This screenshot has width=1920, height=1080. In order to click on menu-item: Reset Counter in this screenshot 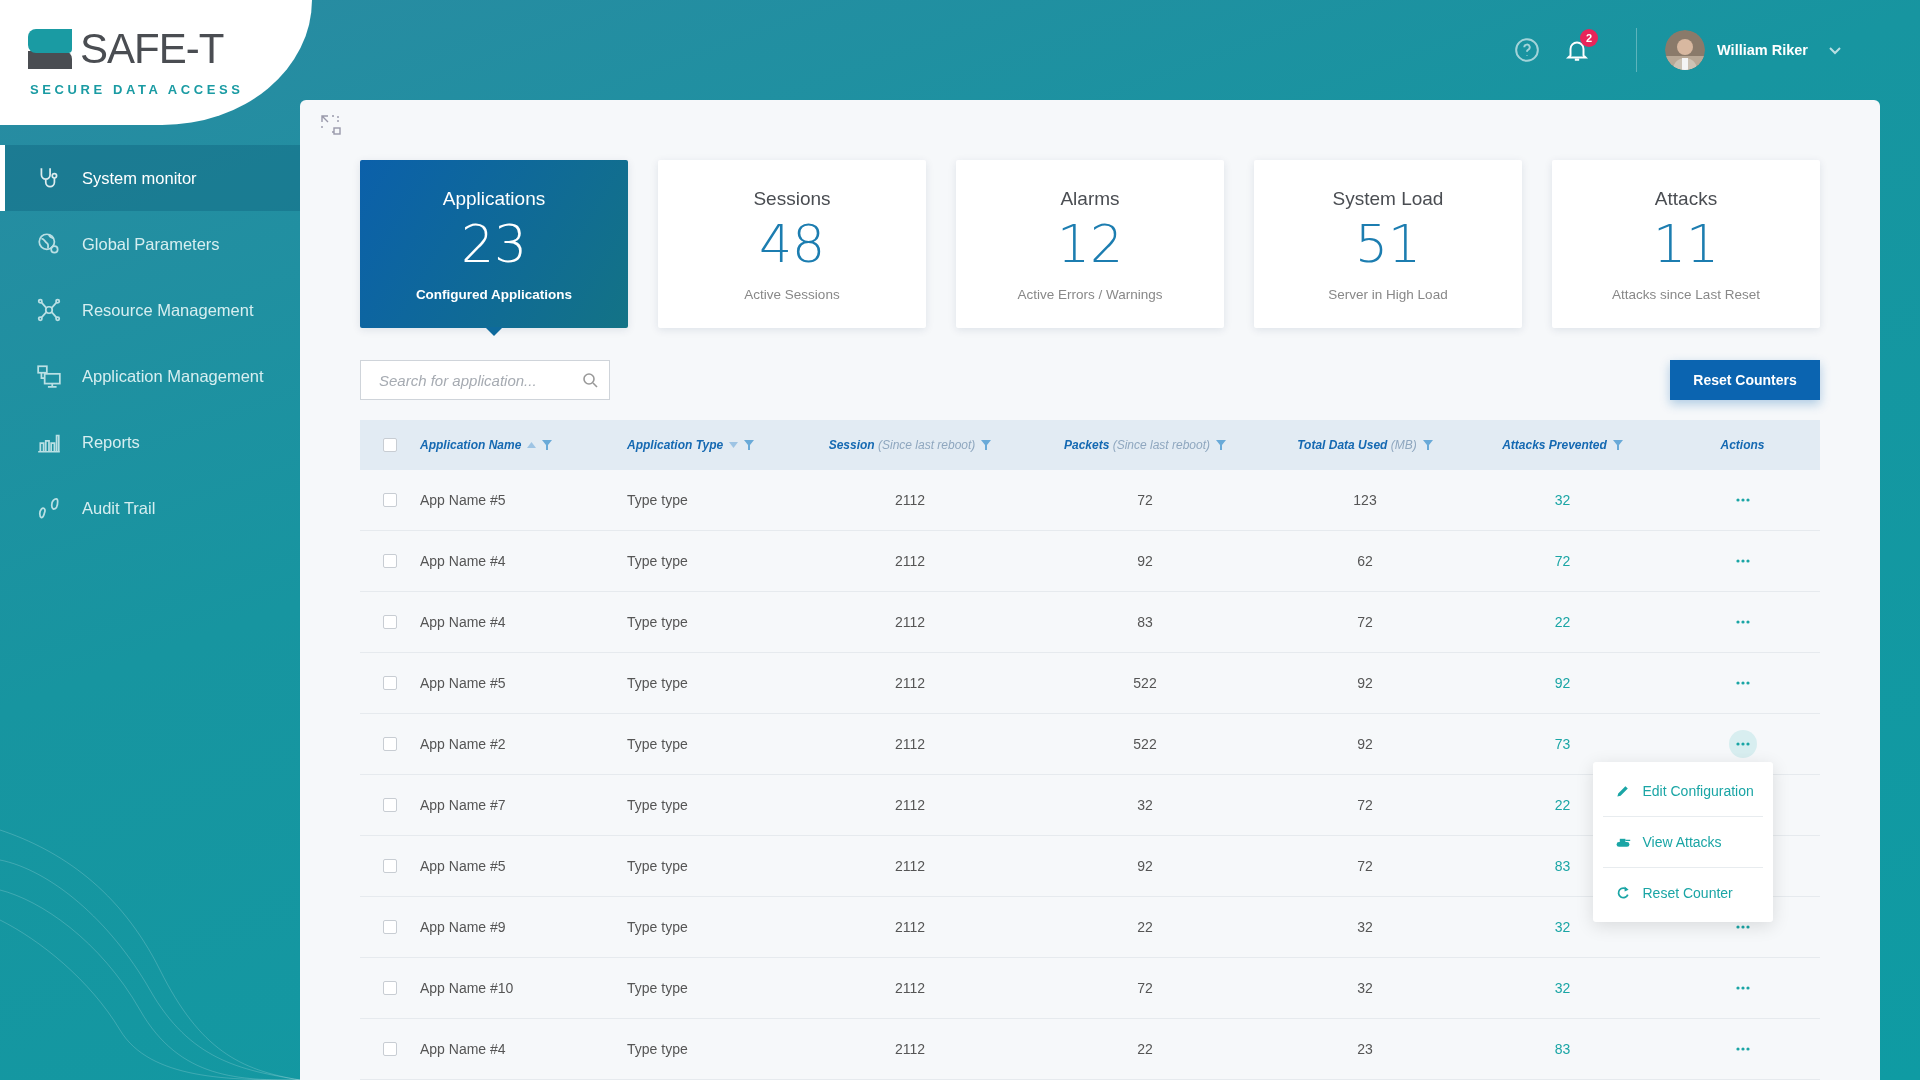, I will do `click(1682, 893)`.